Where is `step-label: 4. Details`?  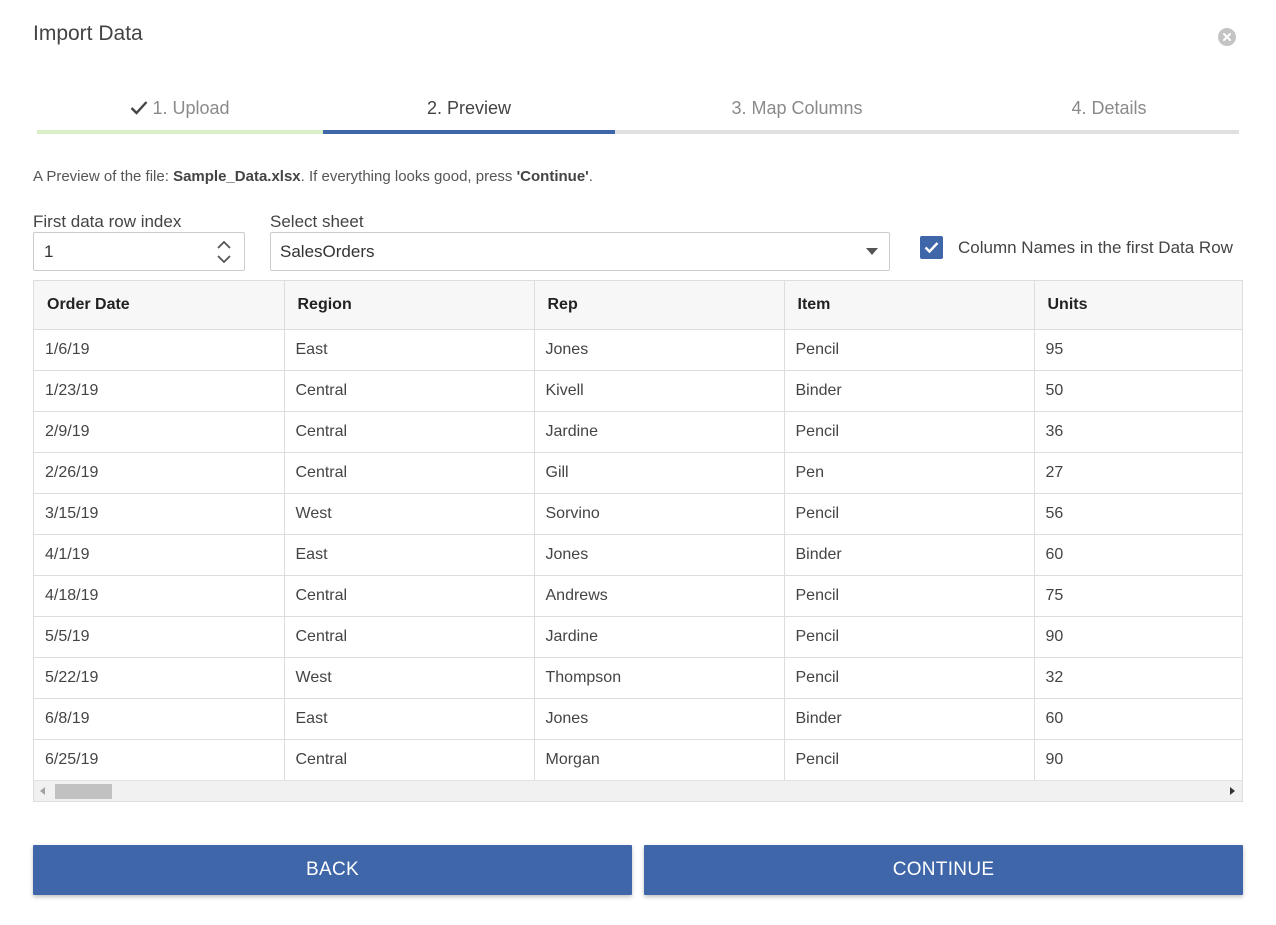 step-label: 4. Details is located at coordinates (1109, 108).